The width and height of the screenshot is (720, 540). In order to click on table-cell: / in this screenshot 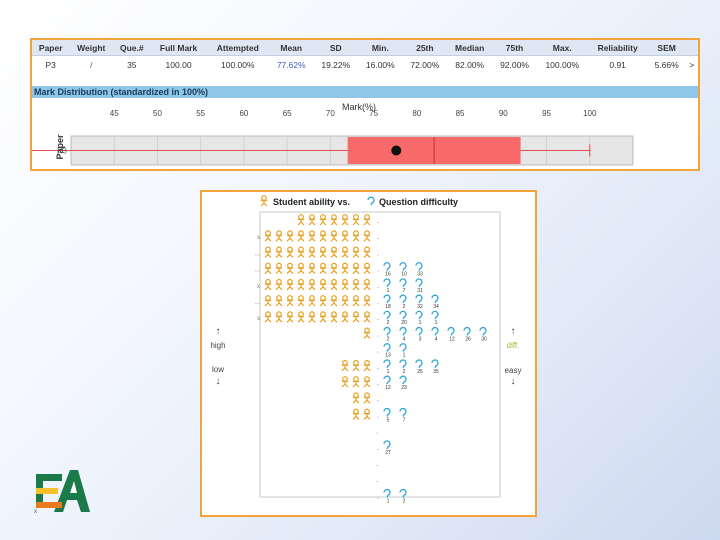, I will do `click(91, 64)`.